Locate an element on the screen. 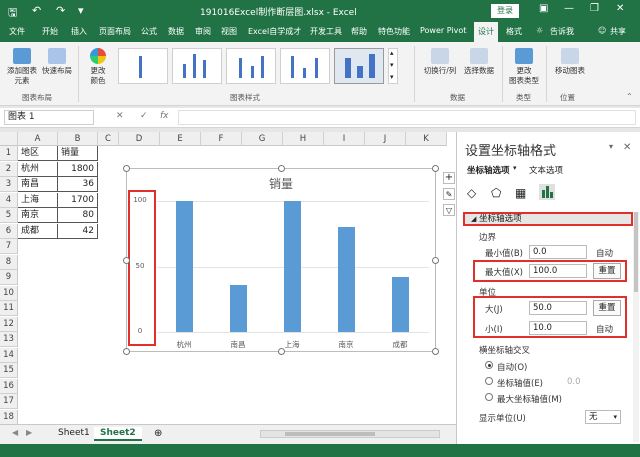 Image resolution: width=640 pixels, height=457 pixels. x-category-label: 杭州 is located at coordinates (184, 344).